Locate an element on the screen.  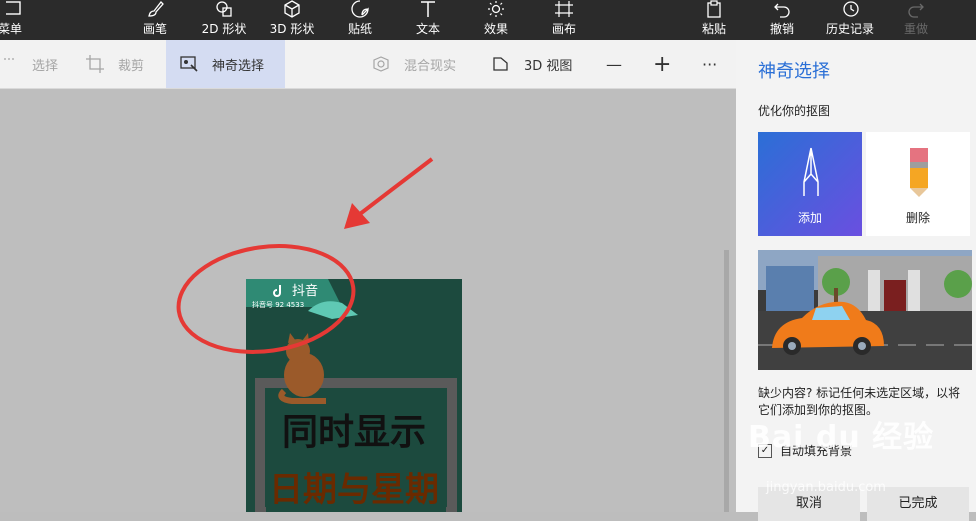
artwork-line2: 日期与星期 is located at coordinates (354, 490).